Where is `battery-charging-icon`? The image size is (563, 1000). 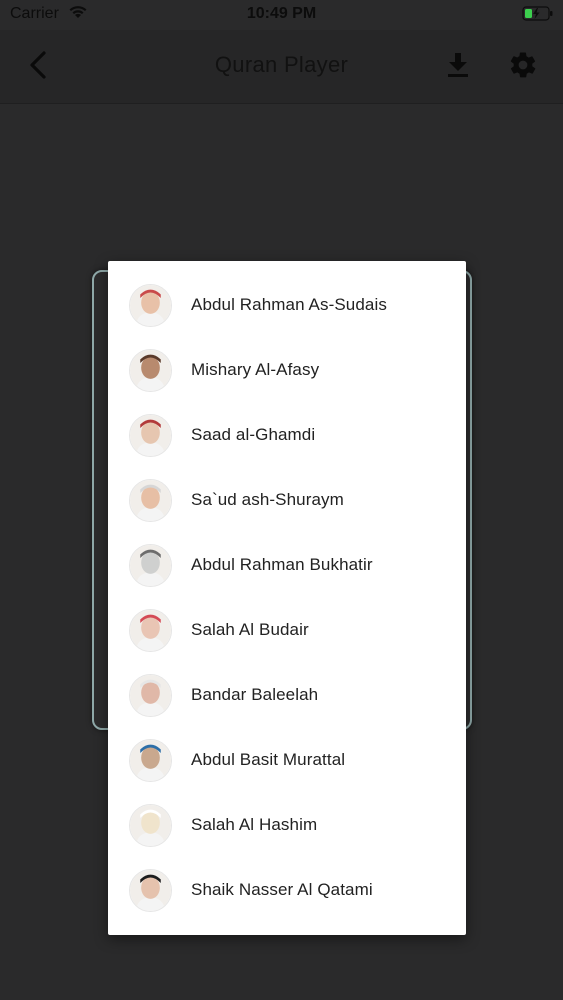 battery-charging-icon is located at coordinates (537, 13).